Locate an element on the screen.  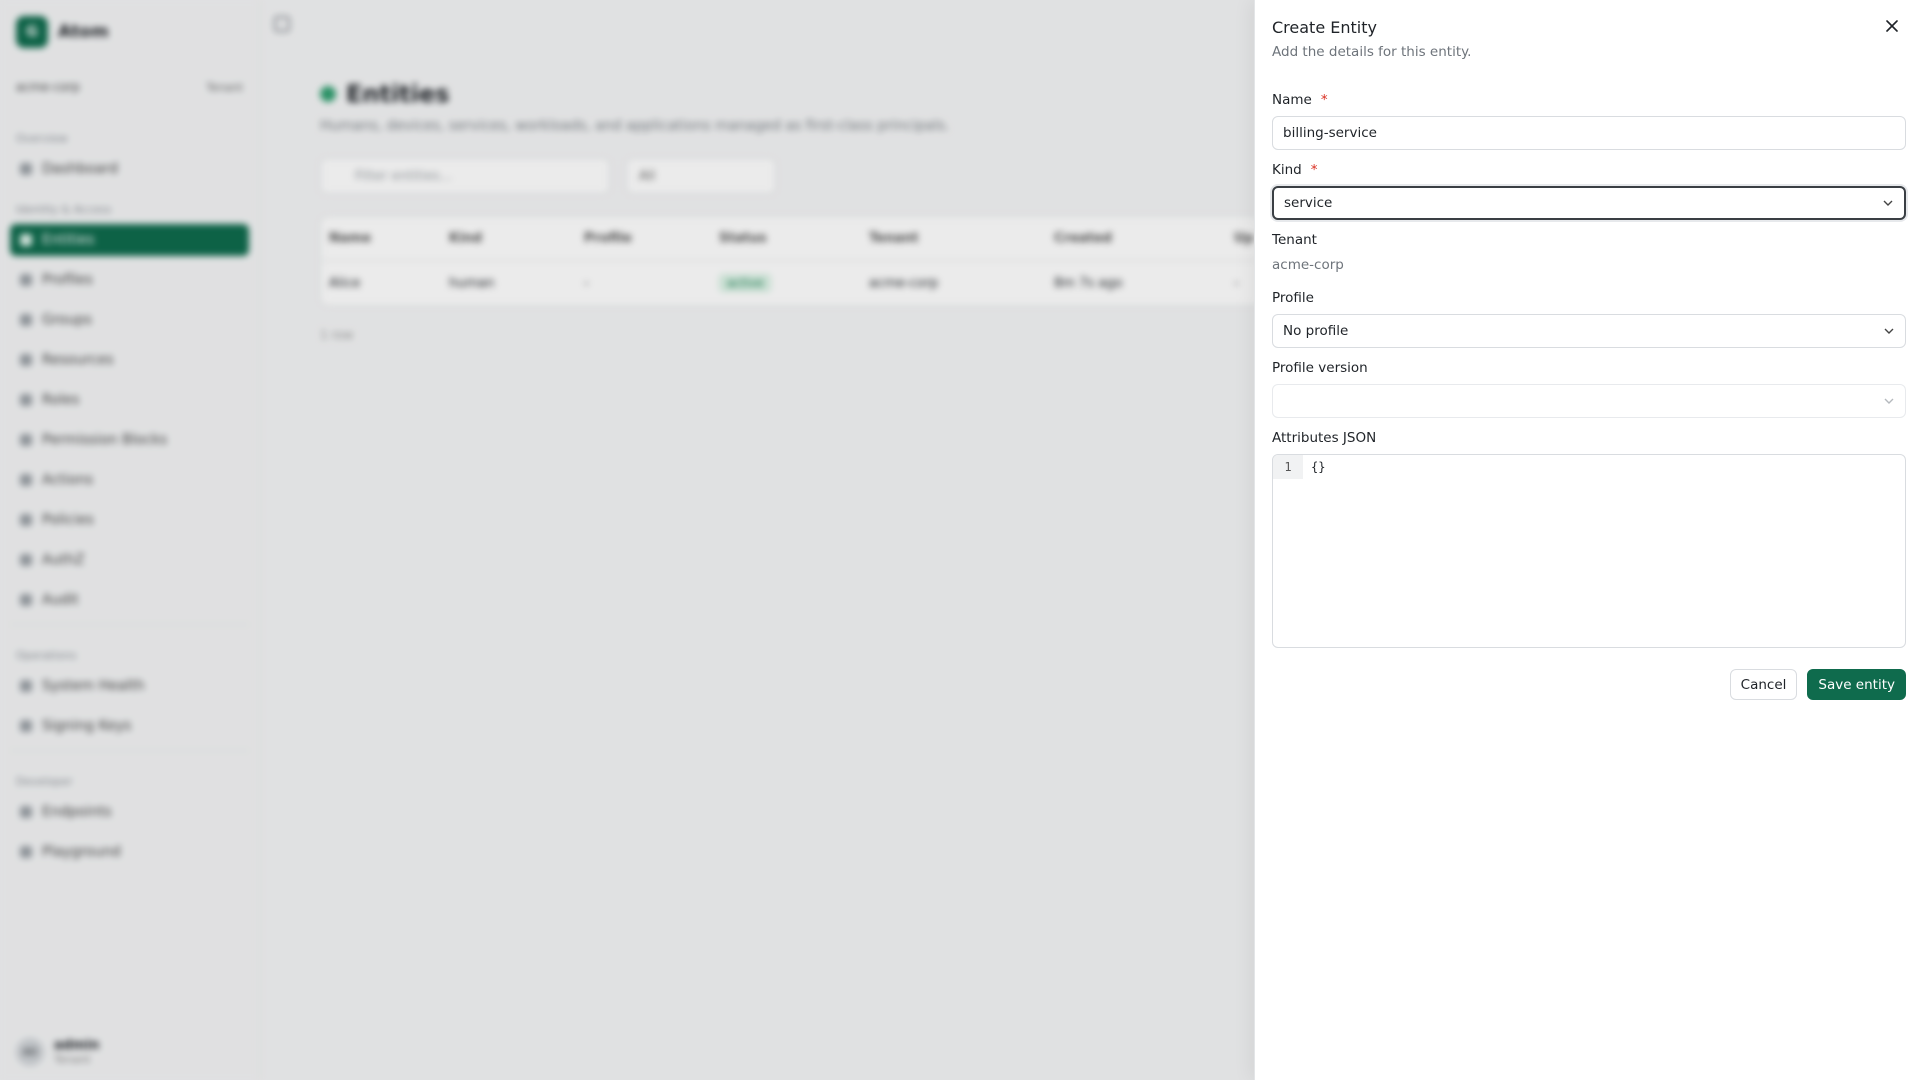
name-field: Name * is located at coordinates (1589, 121).